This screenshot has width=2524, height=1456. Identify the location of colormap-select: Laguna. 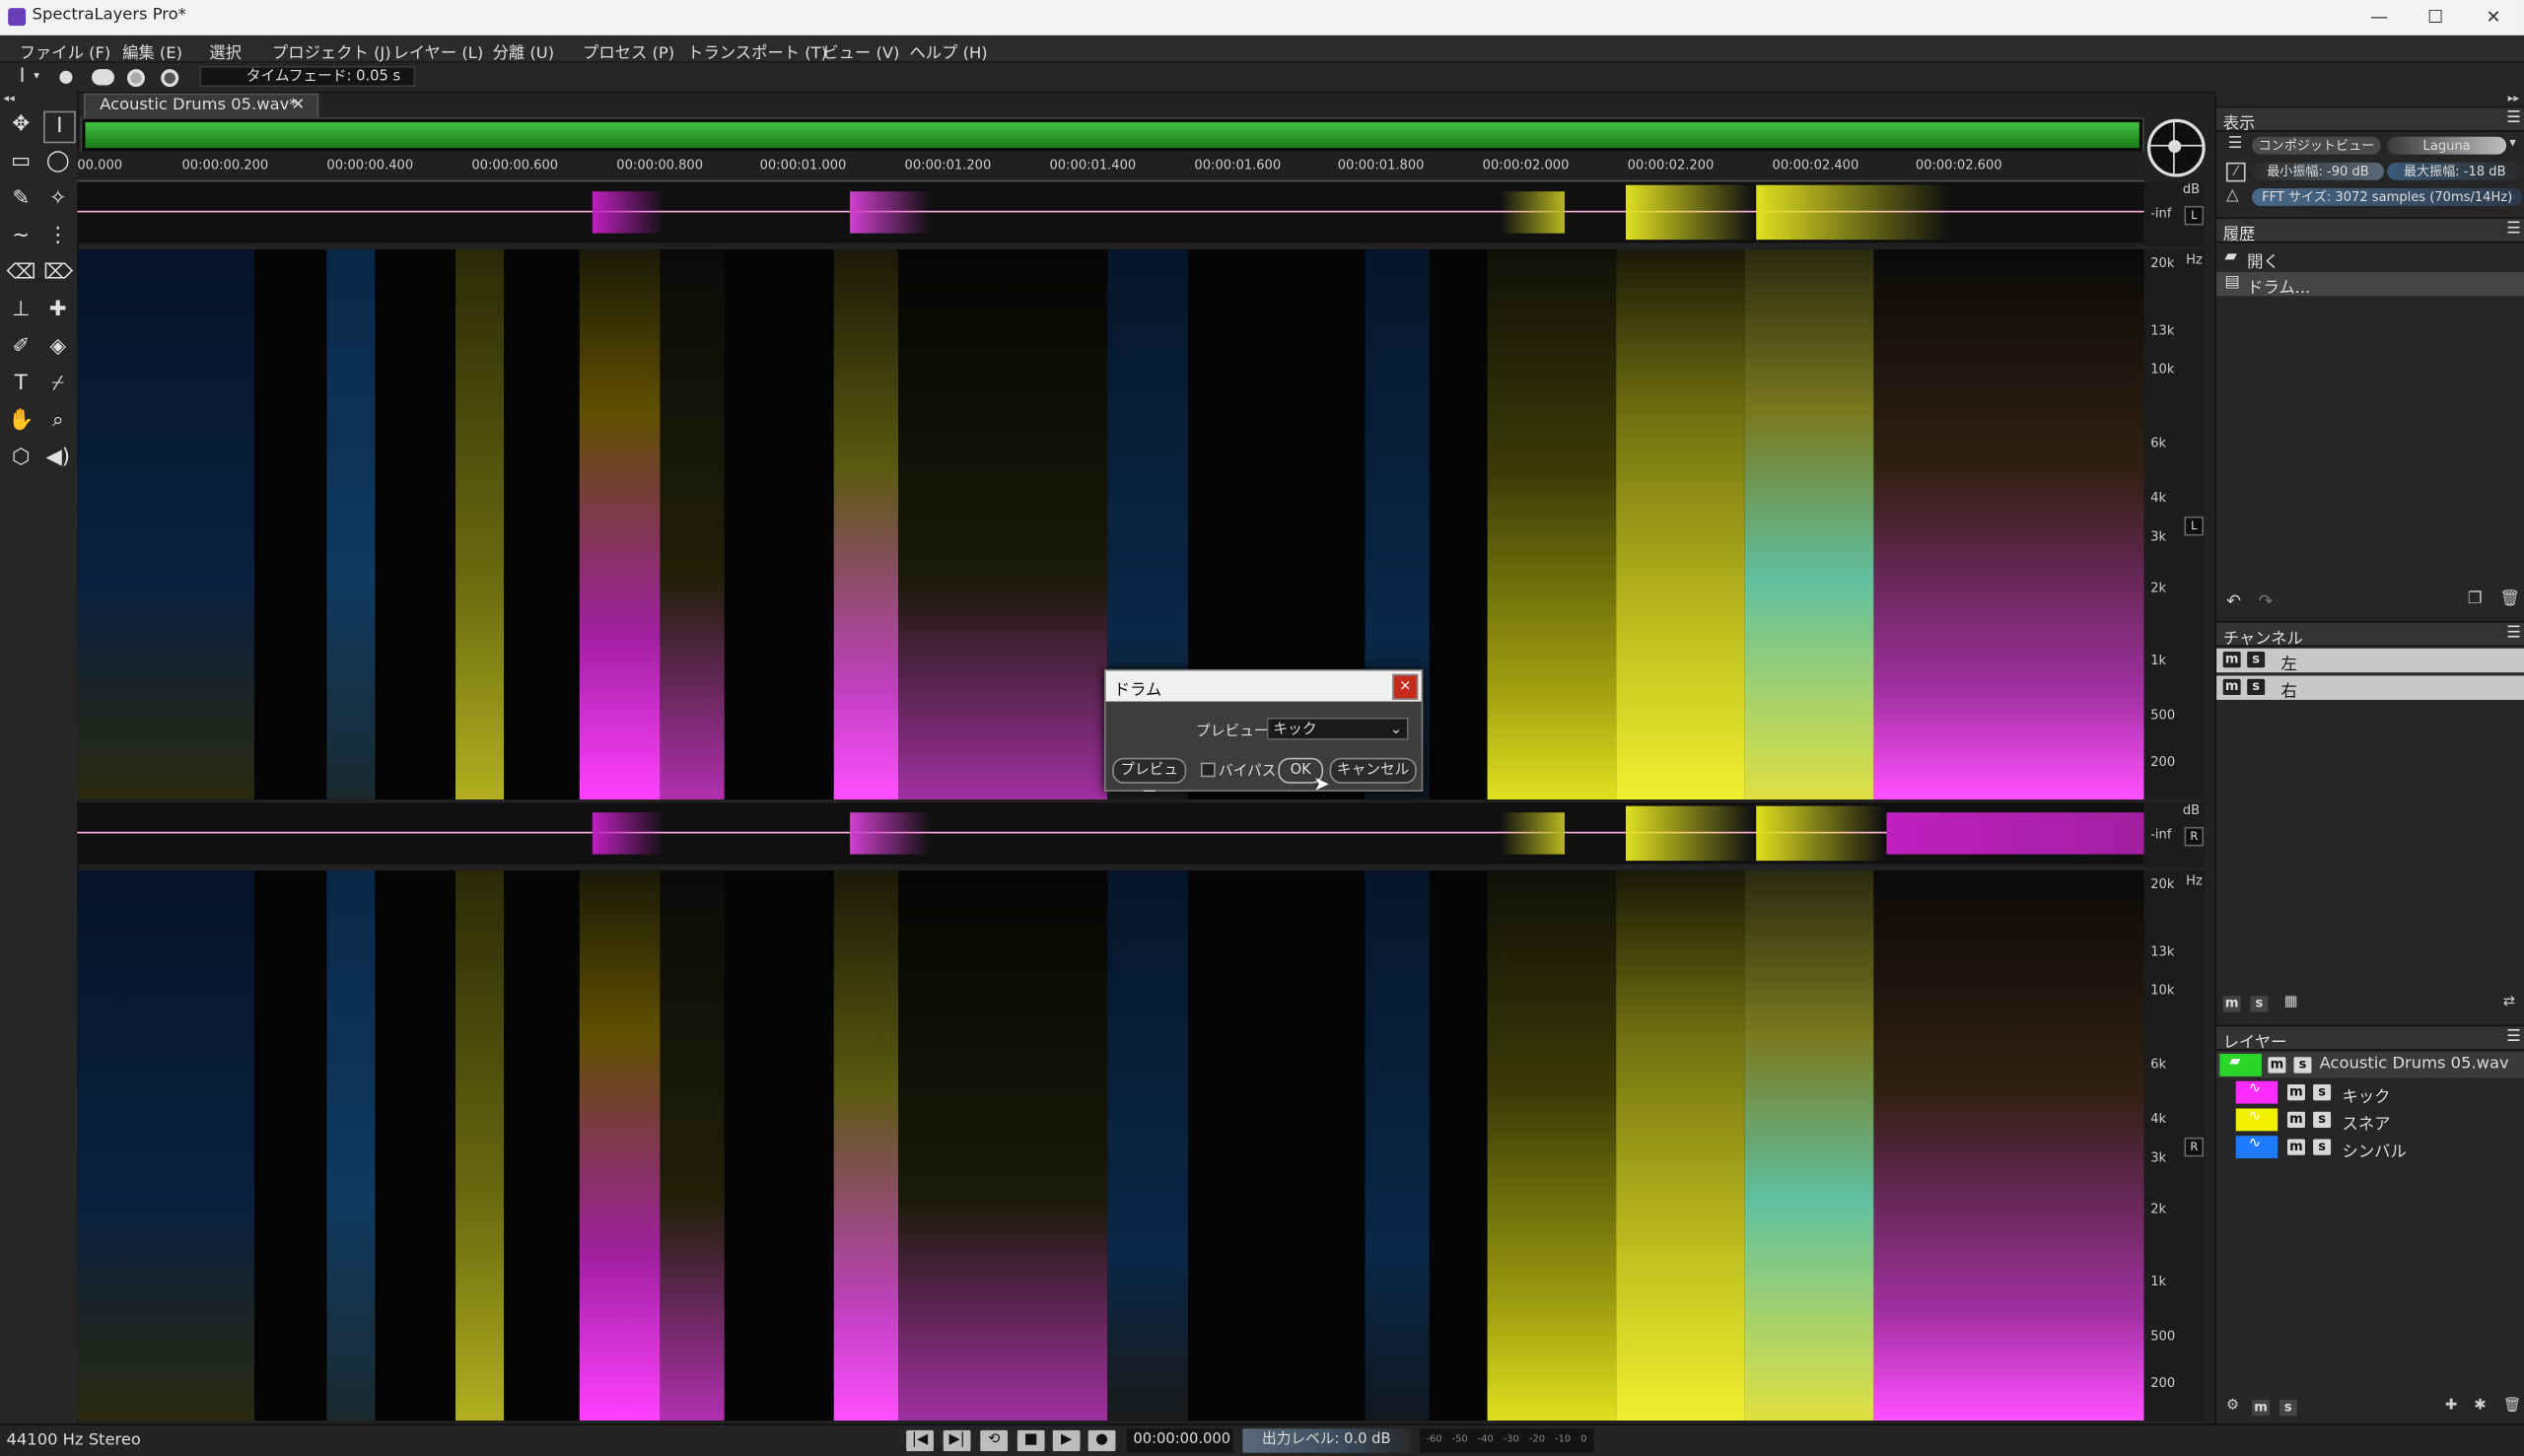
(2447, 145).